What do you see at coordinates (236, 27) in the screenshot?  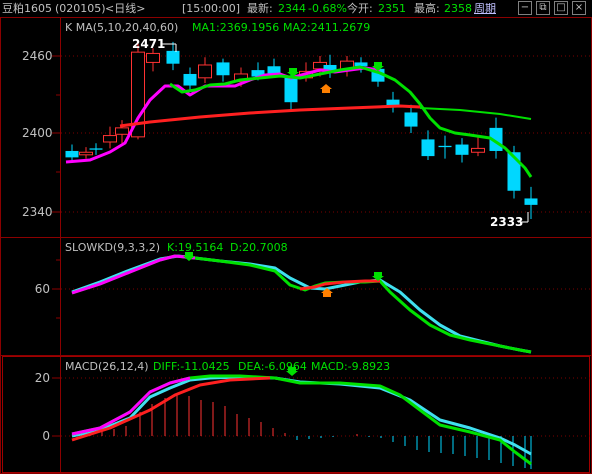 I see `ma1-value: MA1:2369.1956` at bounding box center [236, 27].